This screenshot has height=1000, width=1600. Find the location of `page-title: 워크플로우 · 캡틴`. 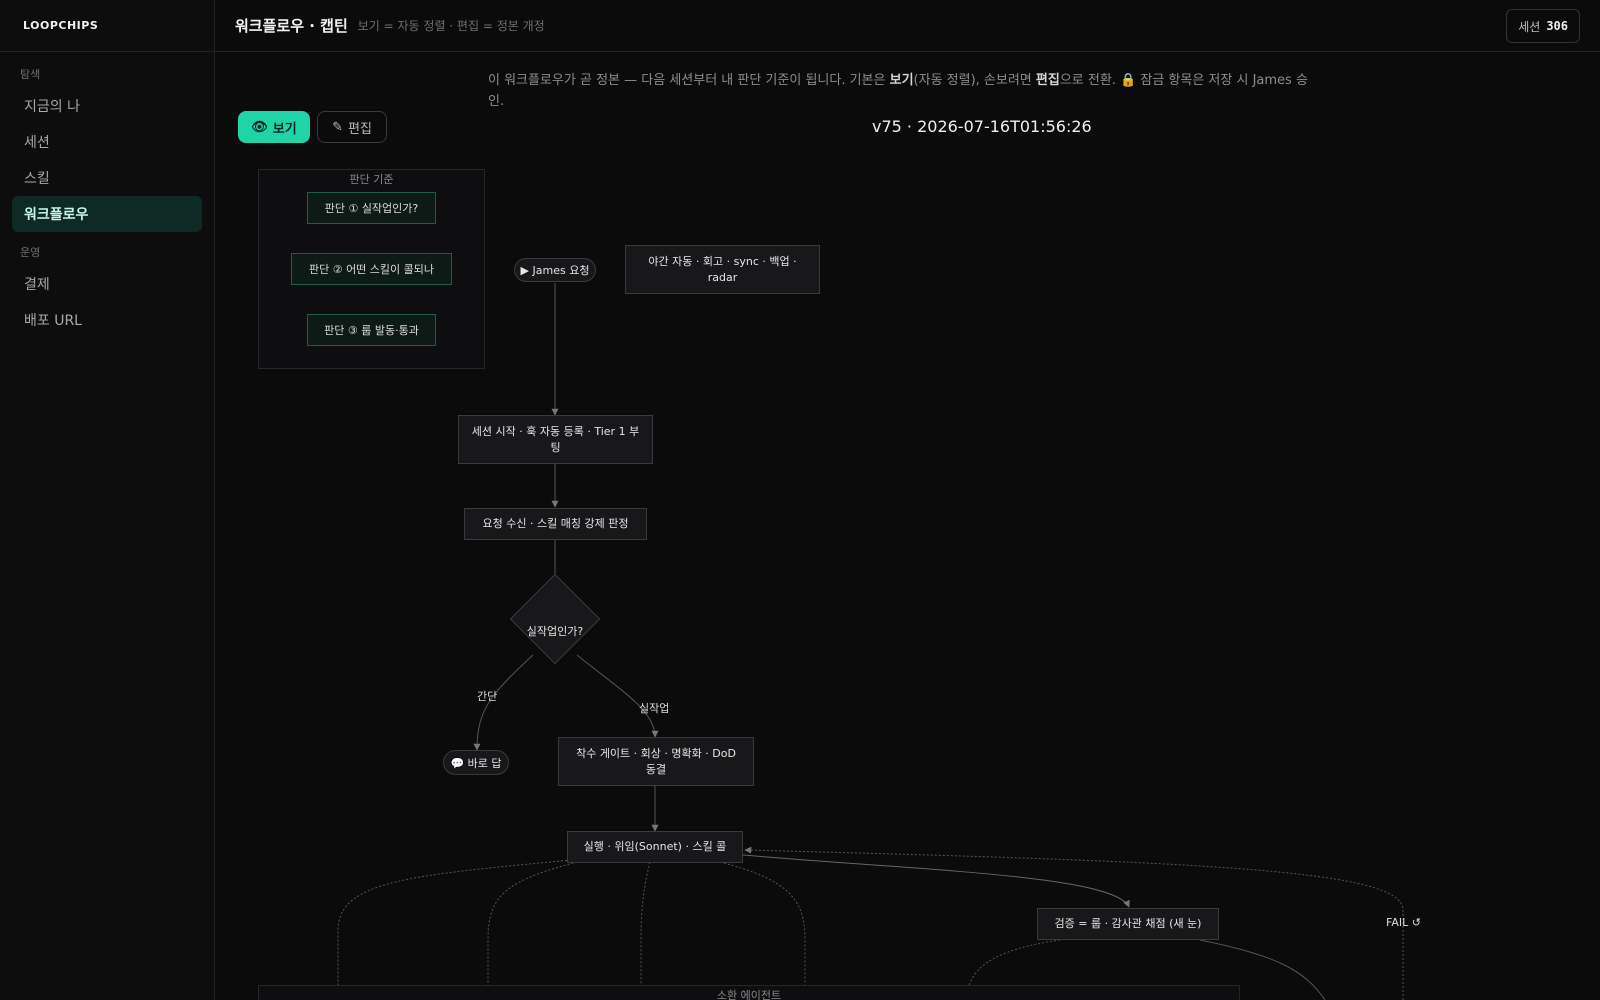

page-title: 워크플로우 · 캡틴 is located at coordinates (291, 26).